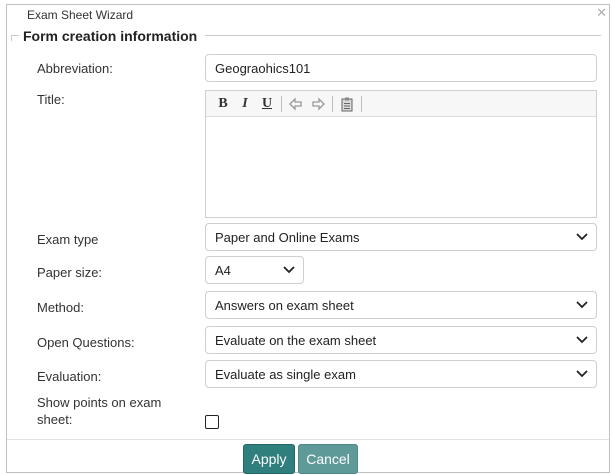 The width and height of the screenshot is (612, 475). What do you see at coordinates (269, 459) in the screenshot?
I see `apply-button: Apply` at bounding box center [269, 459].